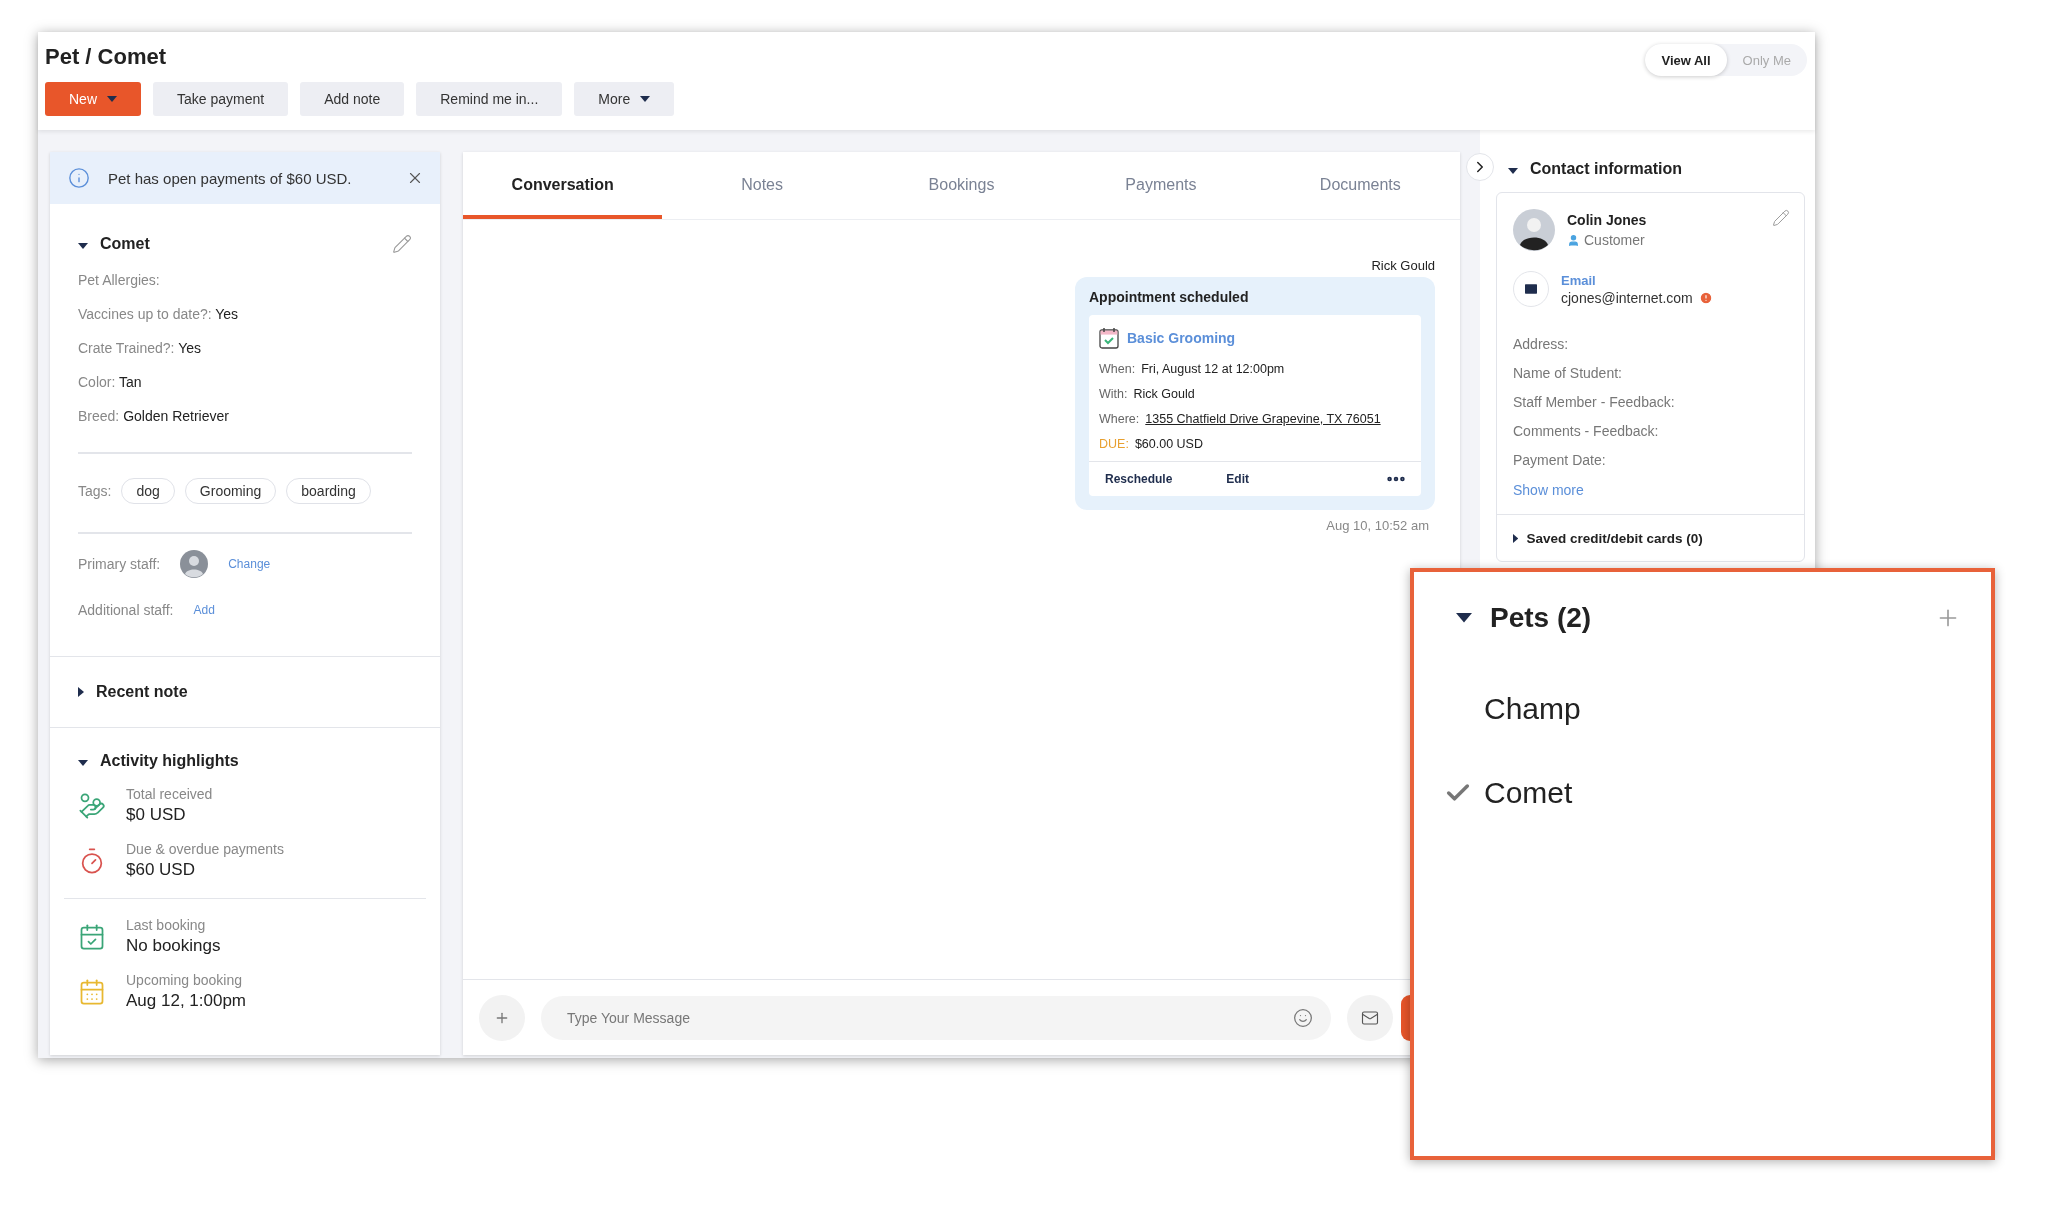 The height and width of the screenshot is (1206, 2072). I want to click on tags-label: Tags:, so click(95, 491).